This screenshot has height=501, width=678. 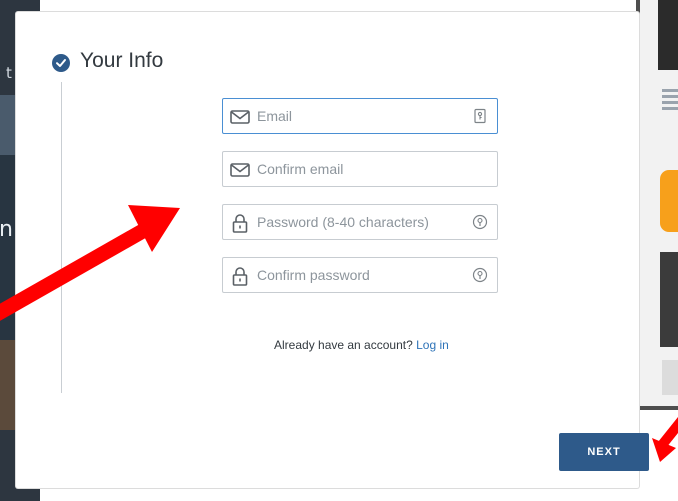 What do you see at coordinates (669, 201) in the screenshot?
I see `background-app-icon` at bounding box center [669, 201].